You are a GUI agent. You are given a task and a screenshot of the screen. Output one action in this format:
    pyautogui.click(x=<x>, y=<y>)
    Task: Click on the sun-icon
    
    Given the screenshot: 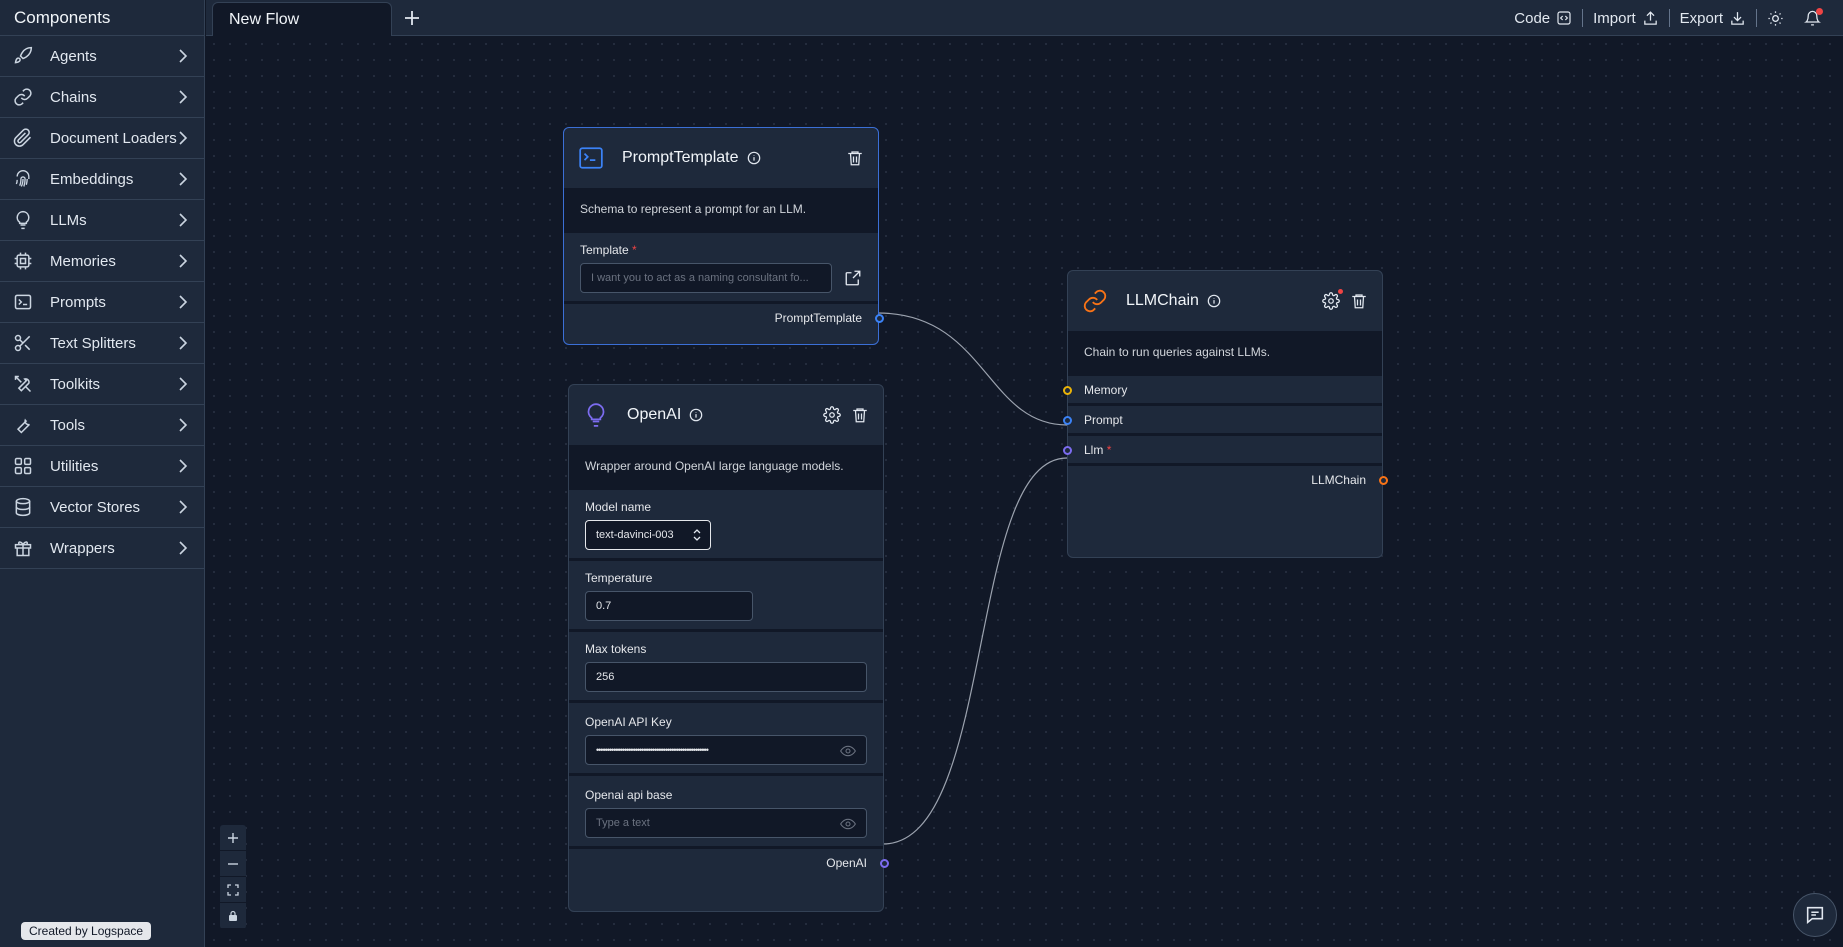 What is the action you would take?
    pyautogui.click(x=1775, y=18)
    